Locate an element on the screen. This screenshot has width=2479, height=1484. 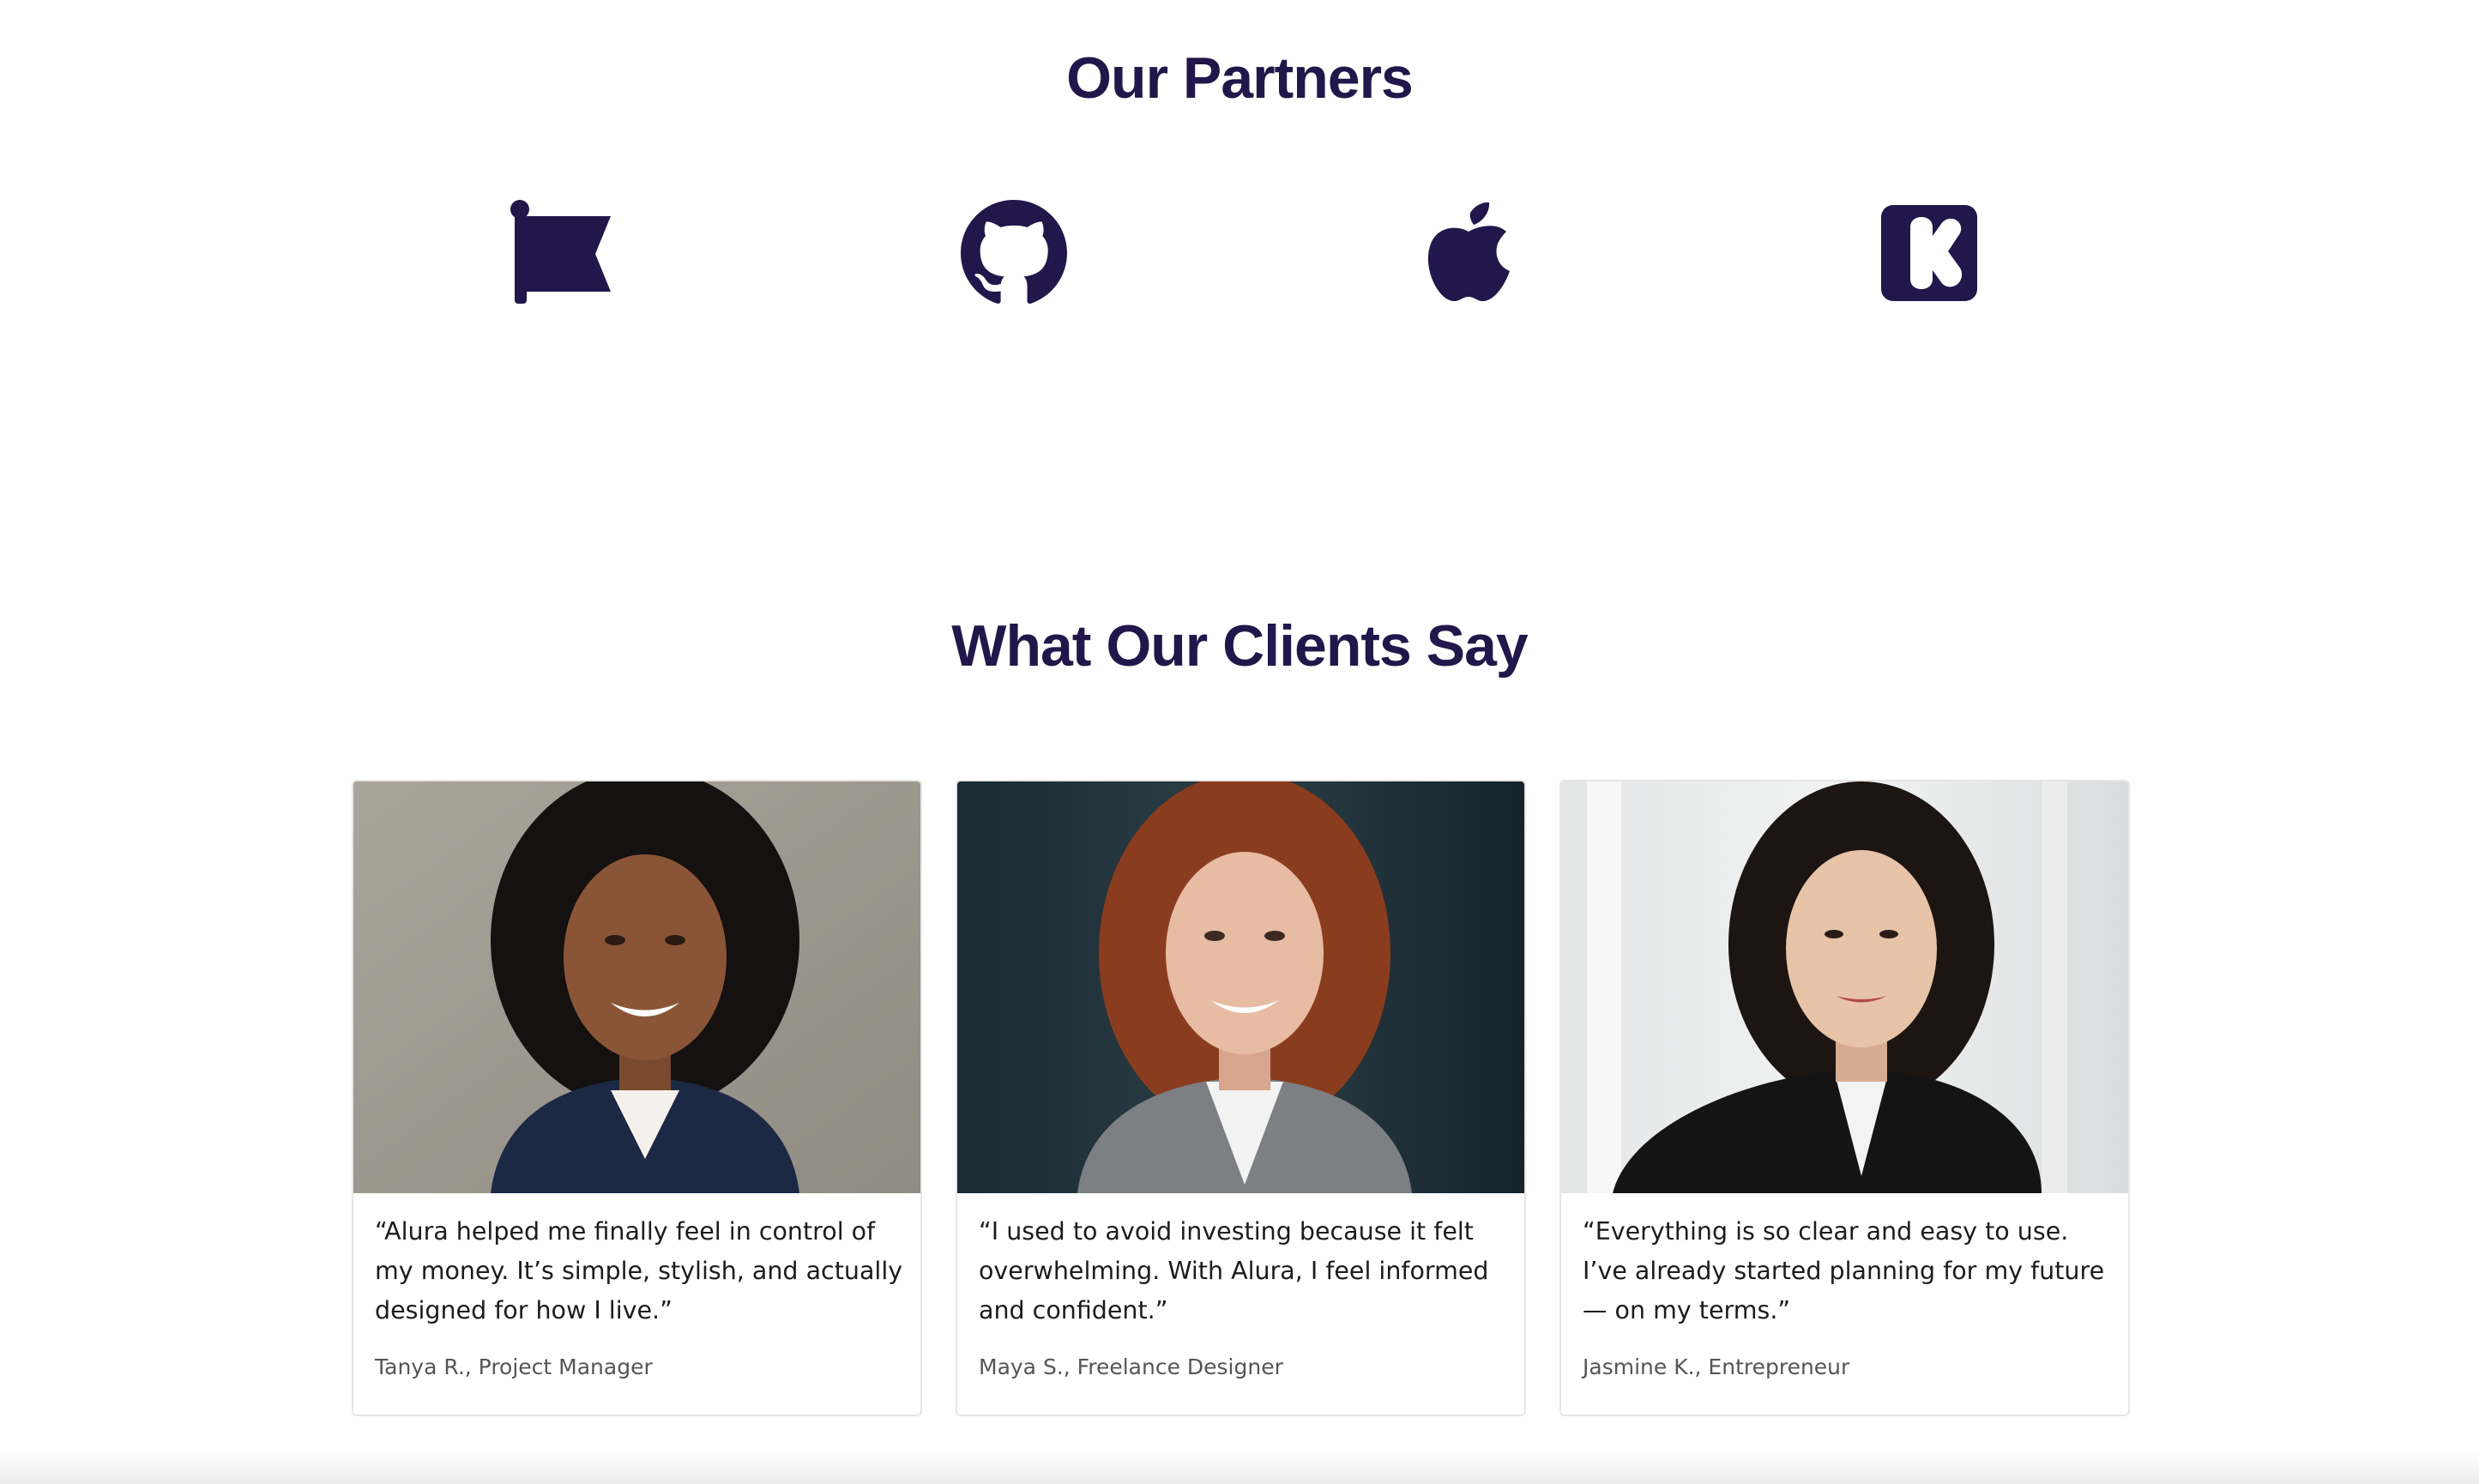
partners-heading: Our Partners is located at coordinates (1240, 78).